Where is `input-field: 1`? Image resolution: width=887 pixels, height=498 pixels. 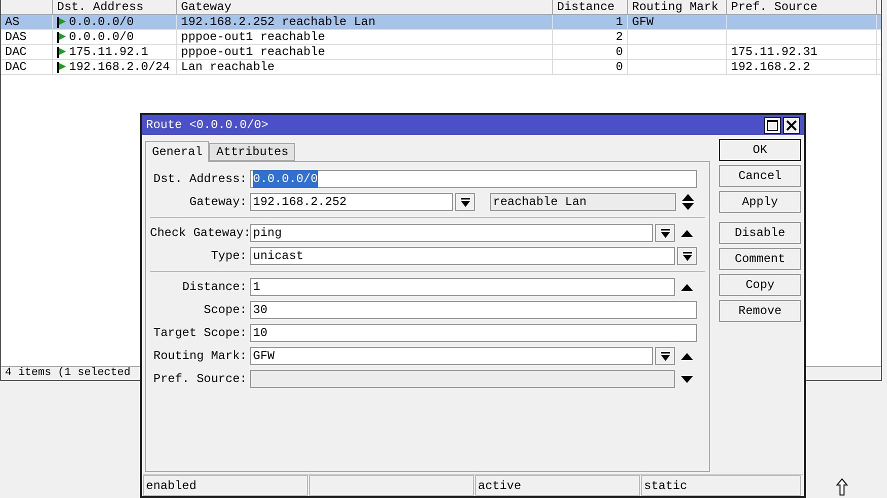
input-field: 1 is located at coordinates (462, 287).